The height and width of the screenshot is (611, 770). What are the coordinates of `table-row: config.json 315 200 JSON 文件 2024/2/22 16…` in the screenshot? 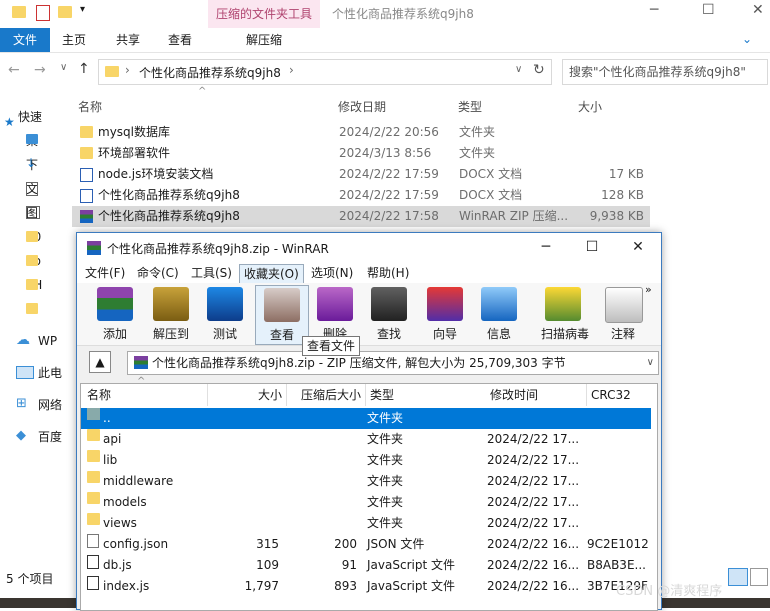 It's located at (366, 544).